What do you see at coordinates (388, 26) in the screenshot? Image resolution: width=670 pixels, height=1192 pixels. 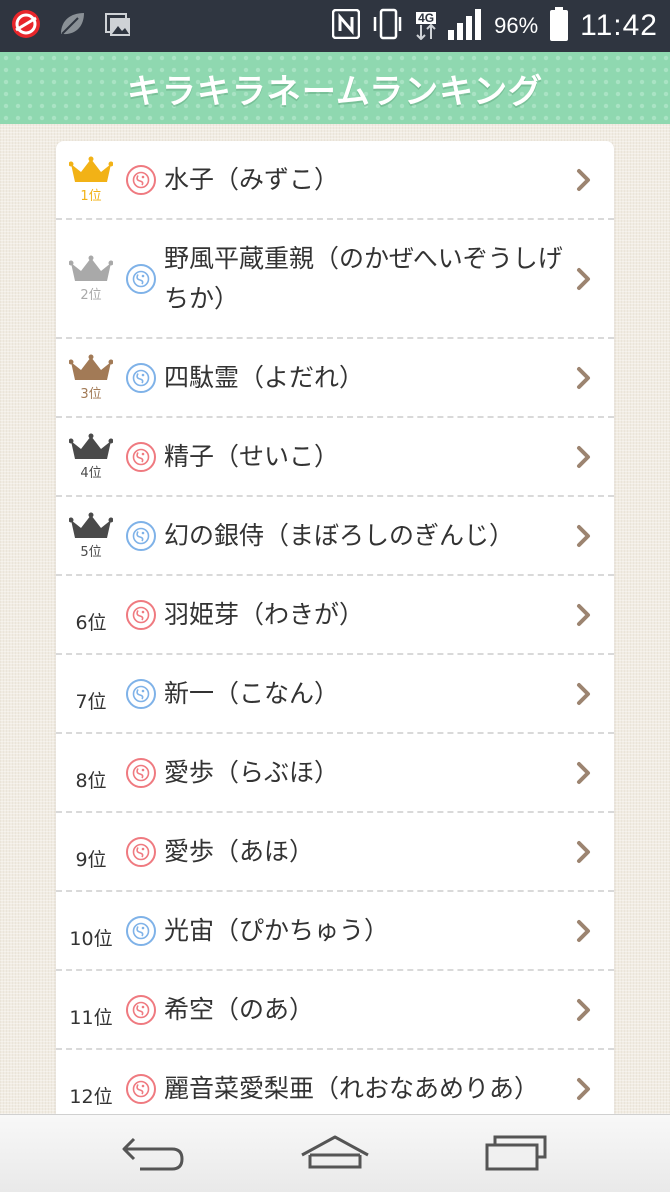 I see `vibrate-icon` at bounding box center [388, 26].